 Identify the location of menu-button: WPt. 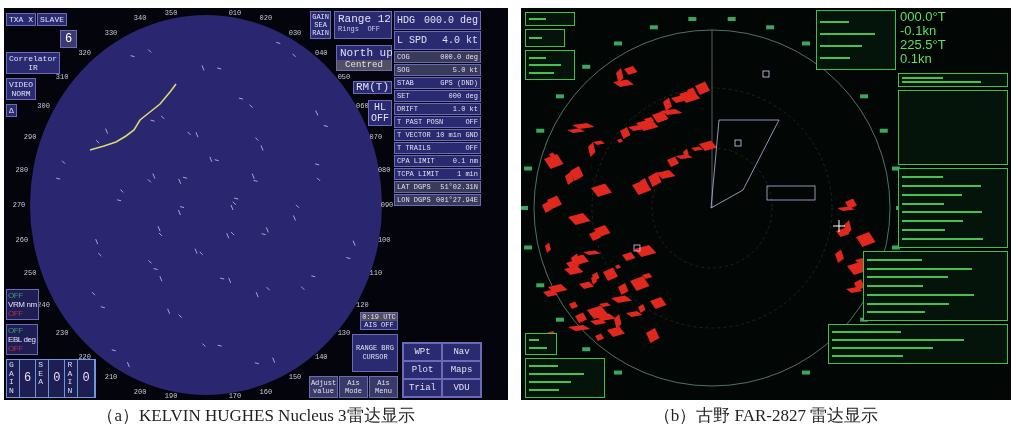
(422, 352).